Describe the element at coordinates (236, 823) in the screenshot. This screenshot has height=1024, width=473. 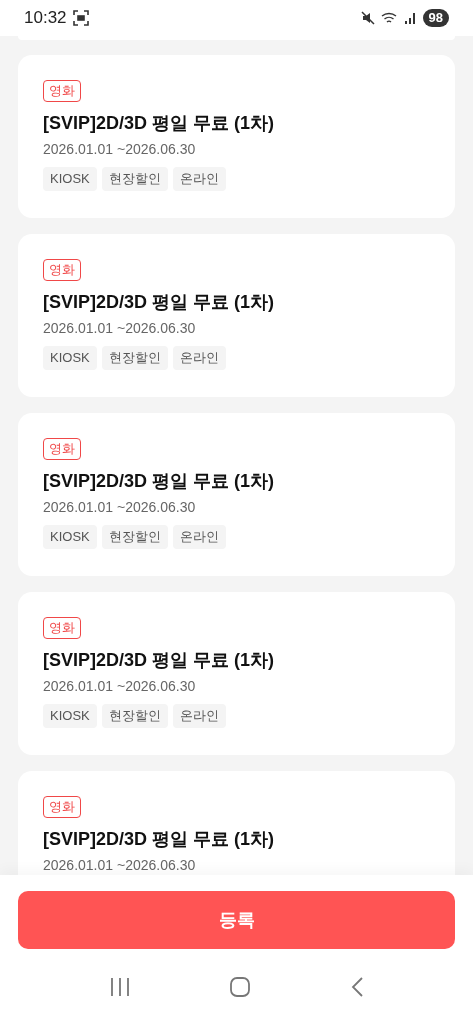
I see `coupon-card: 영화 [SVIP]2D/3D 평일 무료 (1차) 2026.01.01 ~2026.06.30` at that location.